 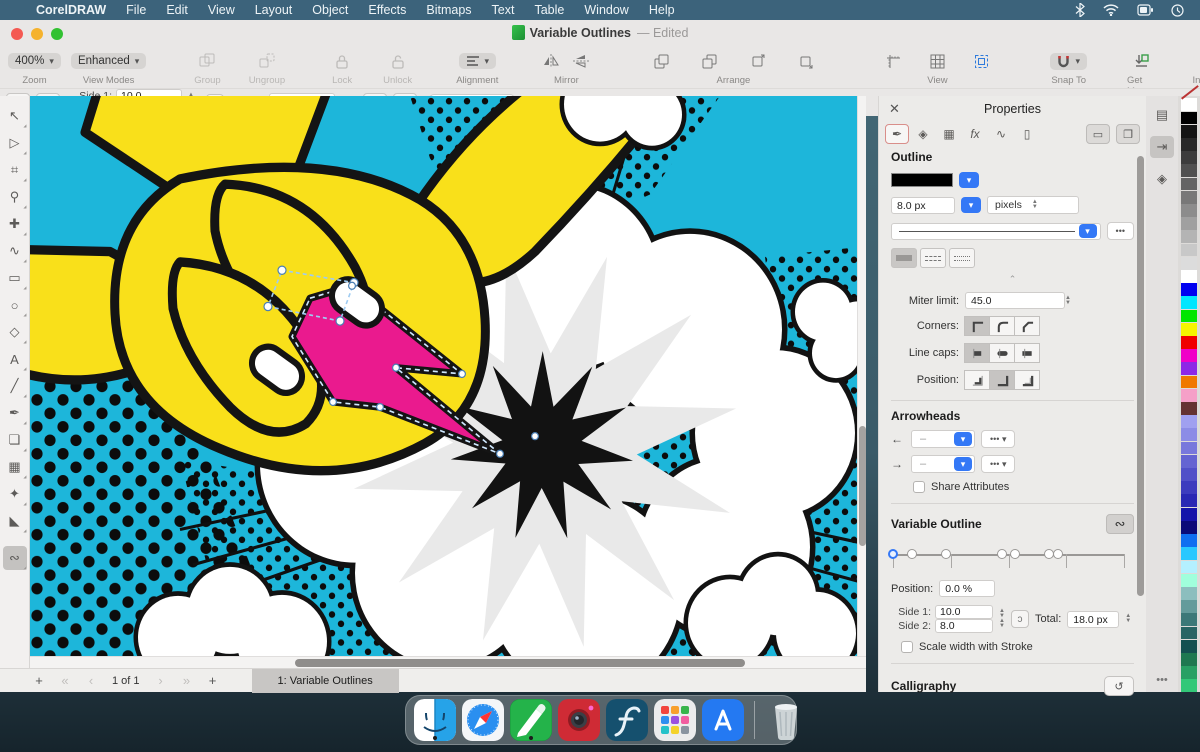 What do you see at coordinates (177, 10) in the screenshot?
I see `menu-edit: Edit` at bounding box center [177, 10].